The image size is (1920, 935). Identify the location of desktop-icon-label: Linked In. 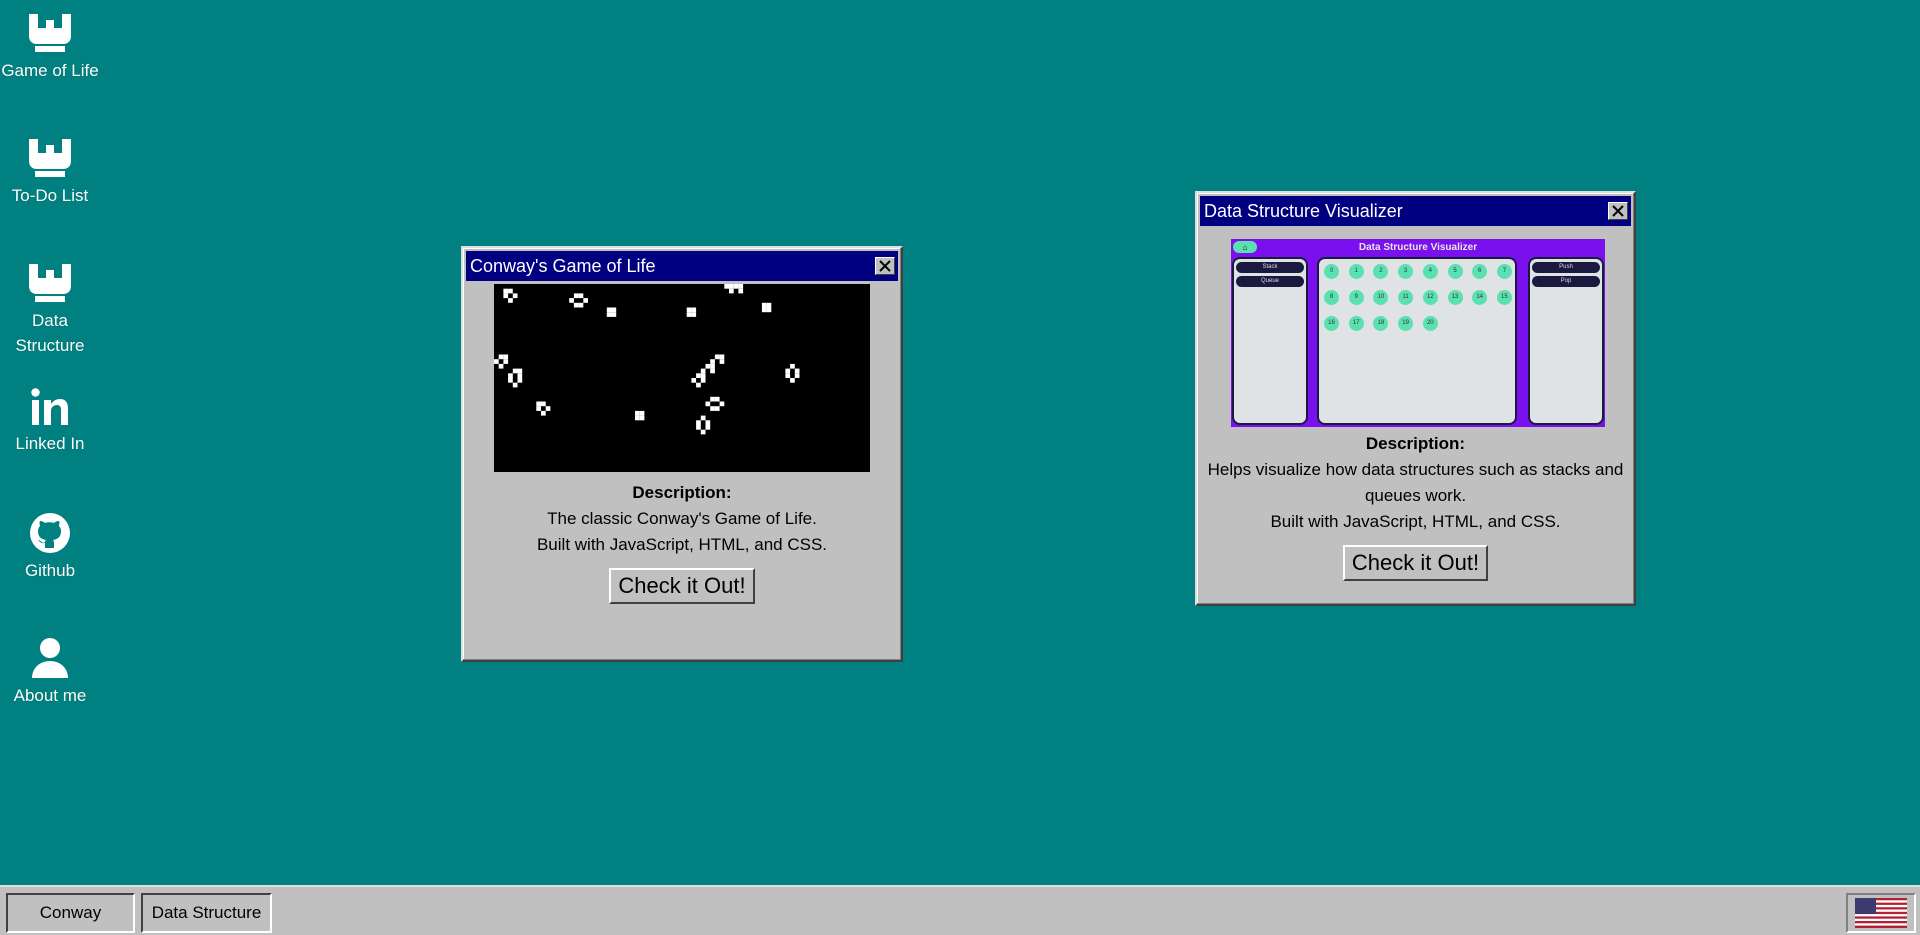
(50, 443).